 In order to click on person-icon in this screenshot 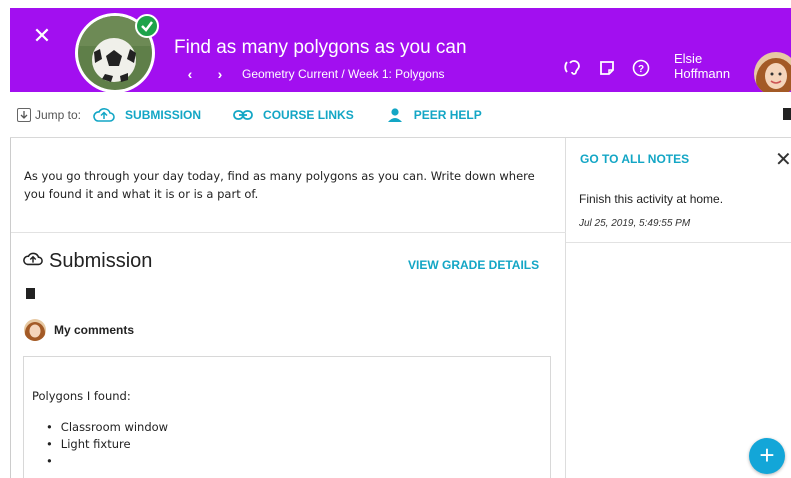, I will do `click(395, 115)`.